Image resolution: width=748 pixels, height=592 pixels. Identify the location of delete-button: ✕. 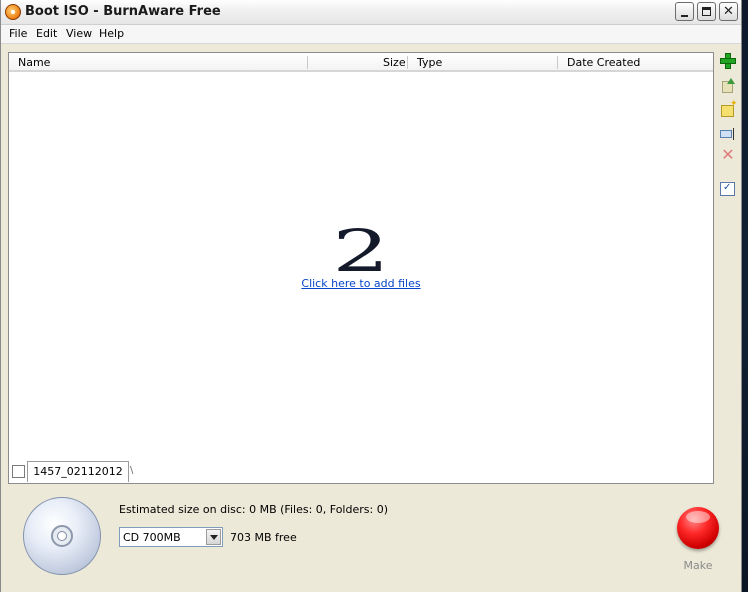
(728, 154).